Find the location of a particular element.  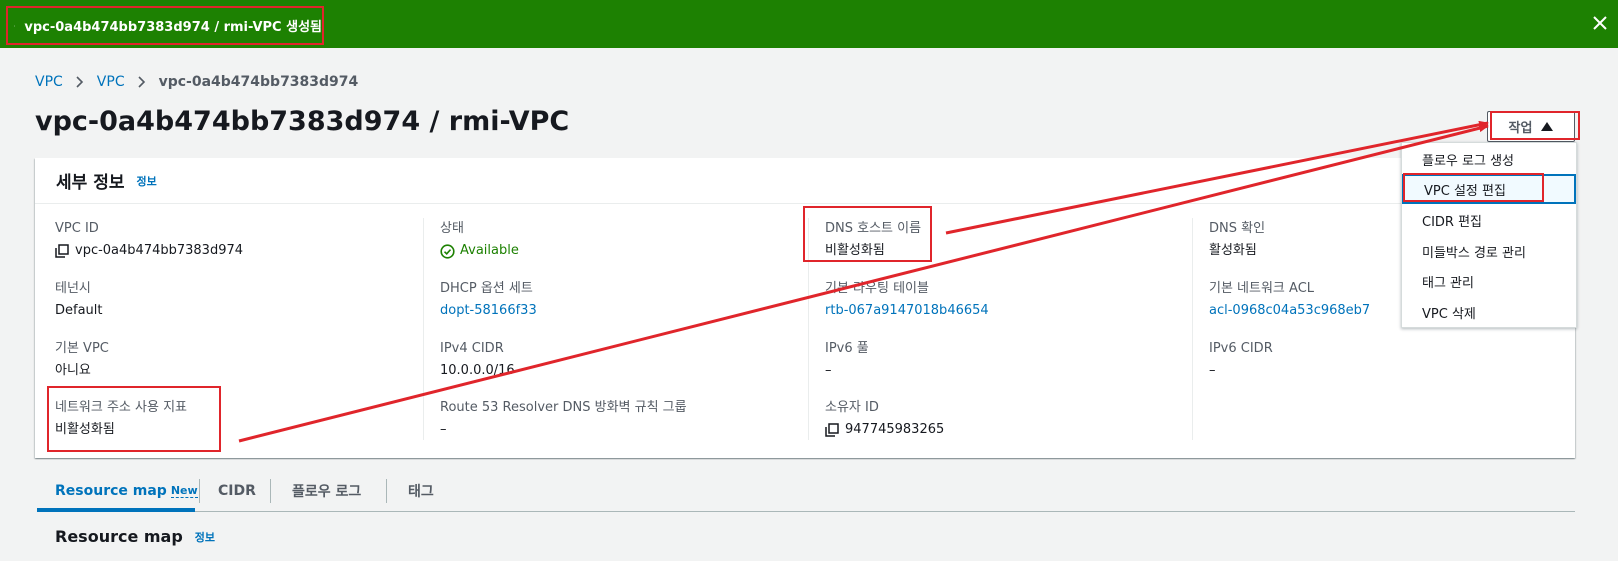

menu-item-create-flow-log: 플로우 로그 생성 is located at coordinates (1489, 159).